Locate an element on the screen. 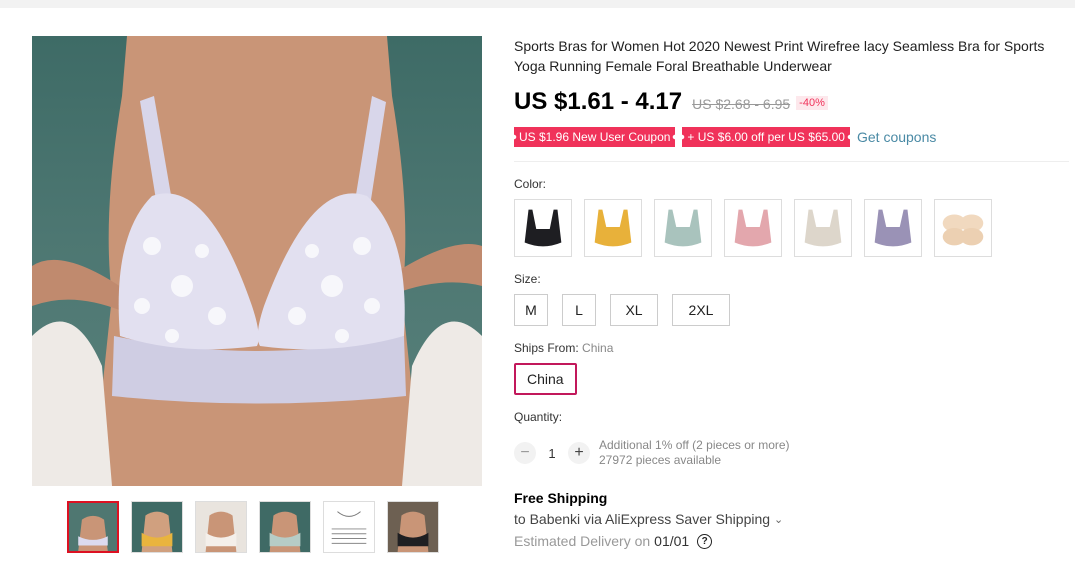 The image size is (1075, 585). new-user-coupon: US $1.96 New User Coupon is located at coordinates (594, 137).